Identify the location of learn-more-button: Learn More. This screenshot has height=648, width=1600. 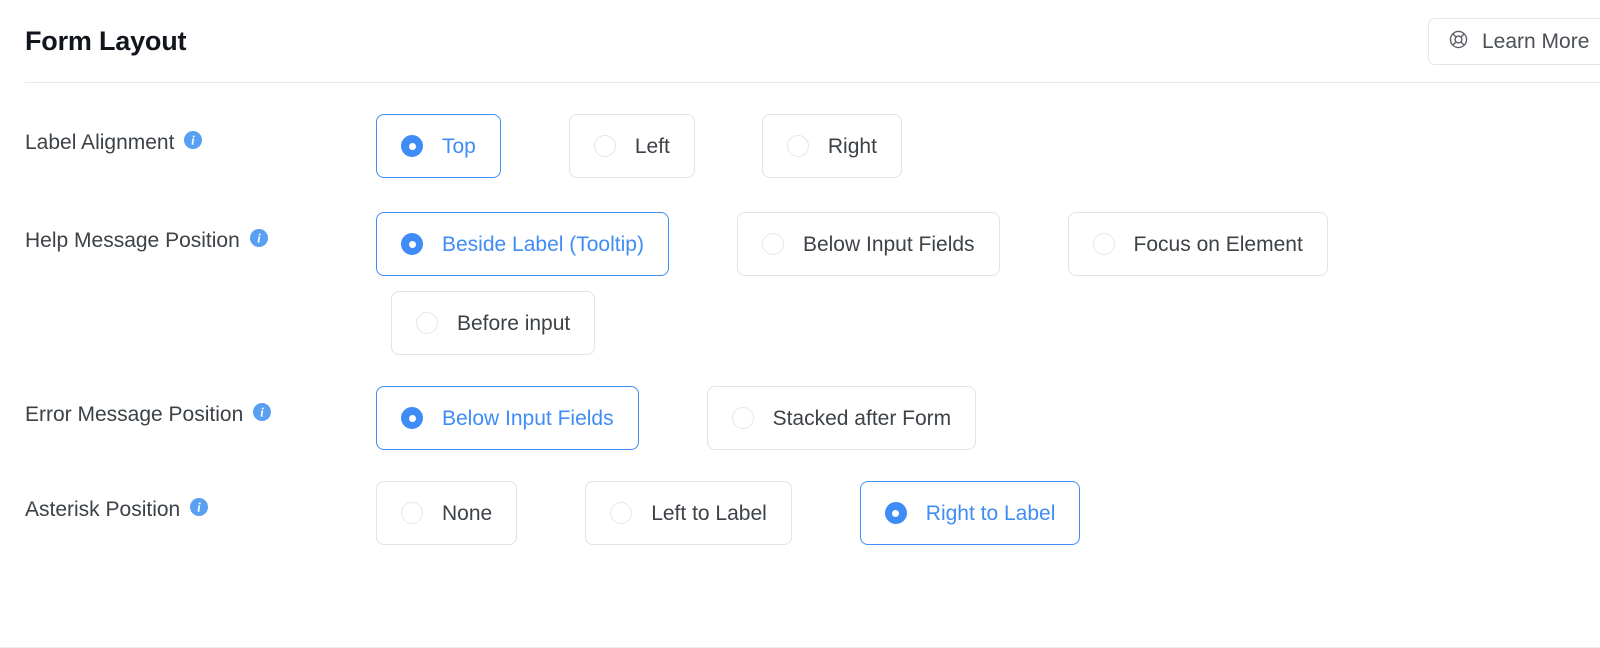
(1514, 41).